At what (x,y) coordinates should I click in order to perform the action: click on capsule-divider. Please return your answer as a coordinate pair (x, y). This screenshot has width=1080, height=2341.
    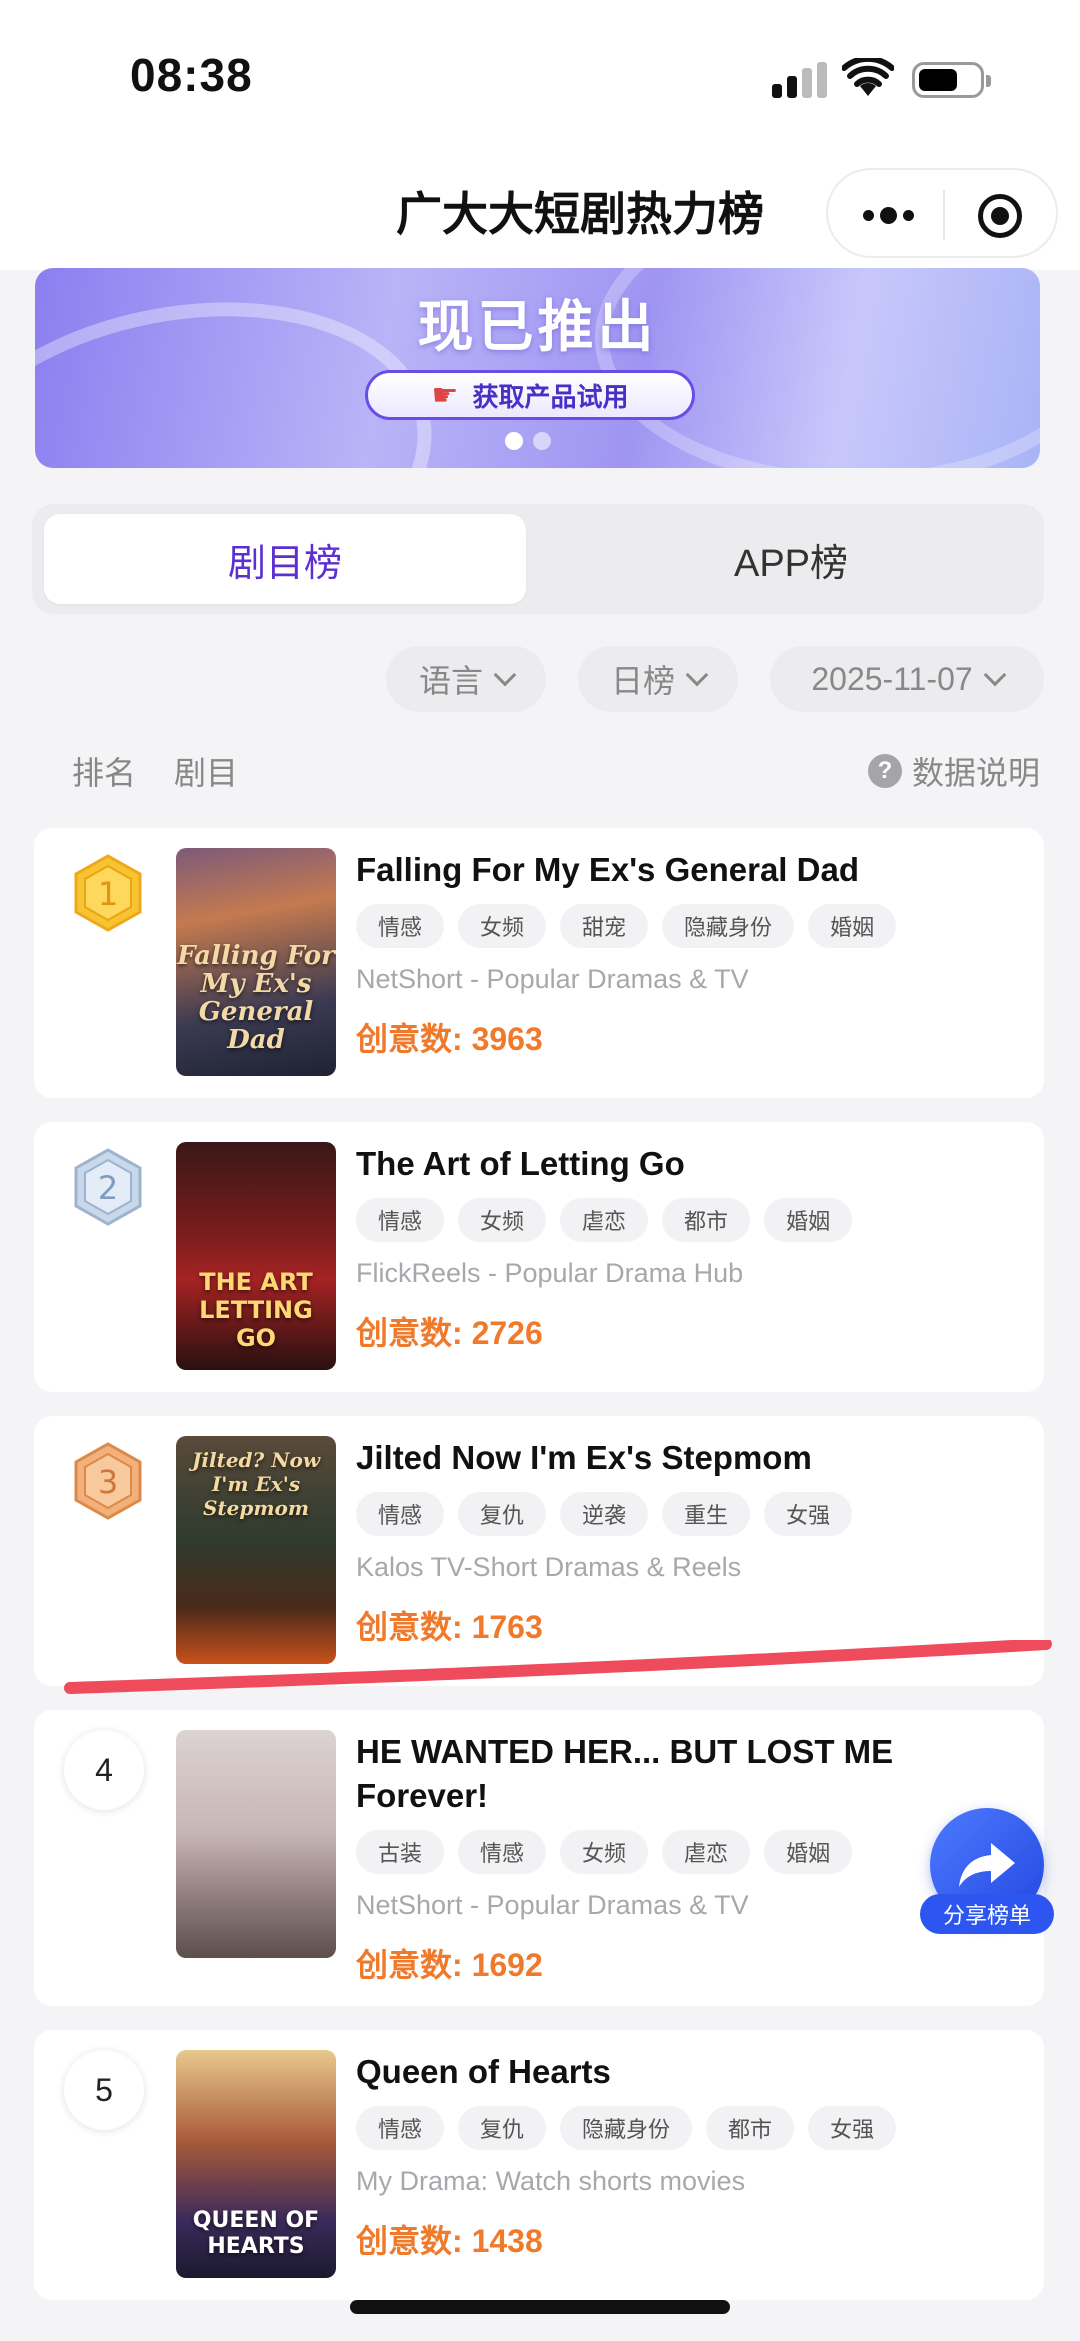
    Looking at the image, I should click on (944, 215).